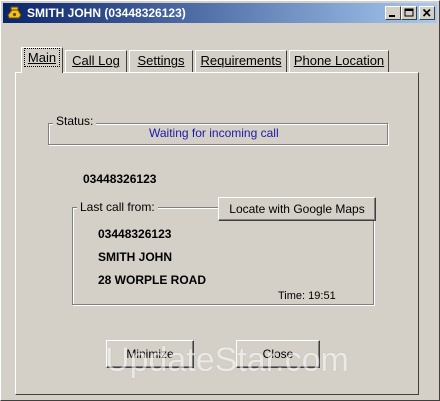 Image resolution: width=440 pixels, height=401 pixels. I want to click on minimize-window-button, so click(393, 13).